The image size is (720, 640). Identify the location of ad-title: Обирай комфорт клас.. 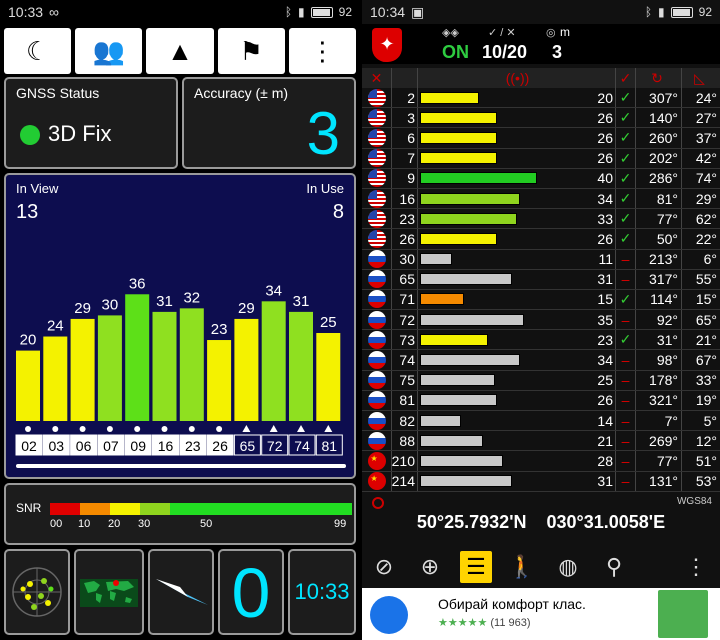
(512, 604).